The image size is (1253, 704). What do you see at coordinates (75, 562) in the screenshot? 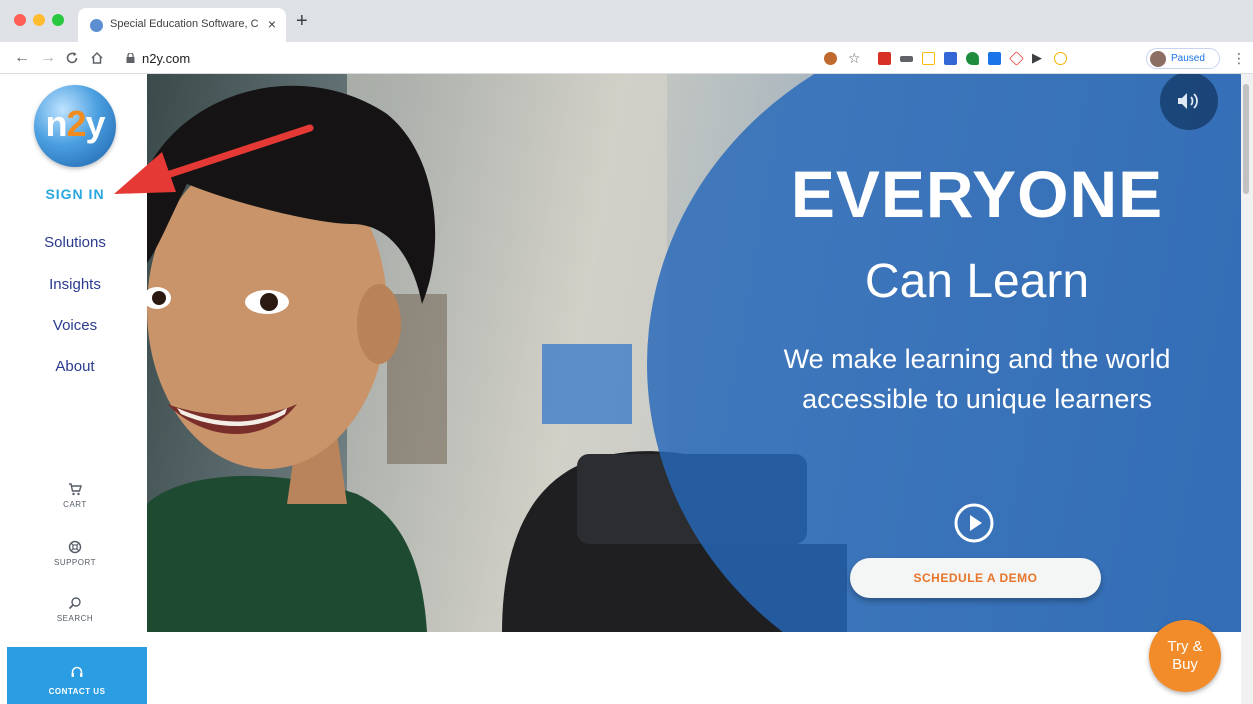
I see `support-label: SUPPORT` at bounding box center [75, 562].